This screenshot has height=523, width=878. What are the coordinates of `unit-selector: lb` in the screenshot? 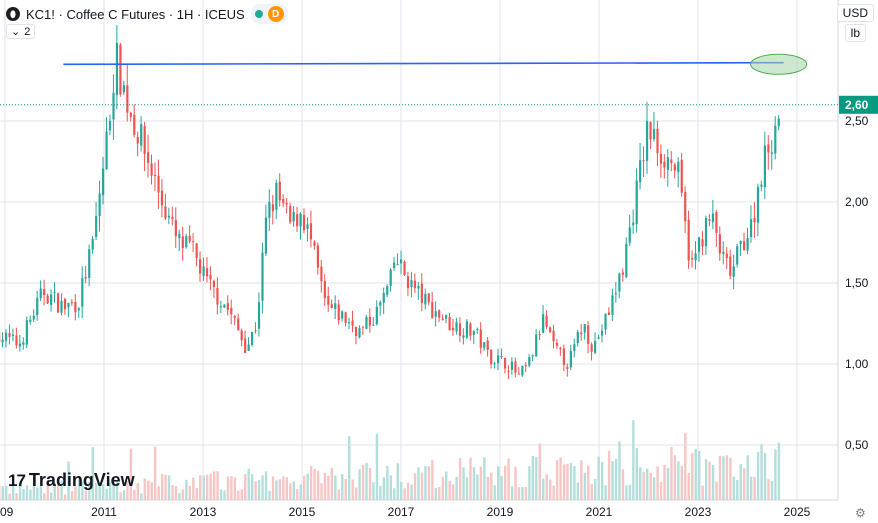 It's located at (855, 33).